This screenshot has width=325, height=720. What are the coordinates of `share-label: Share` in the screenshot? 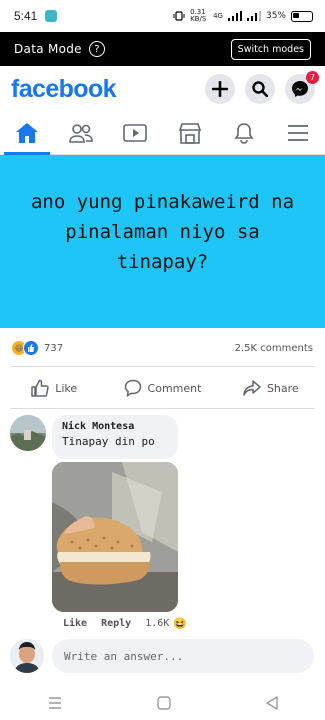 It's located at (282, 388).